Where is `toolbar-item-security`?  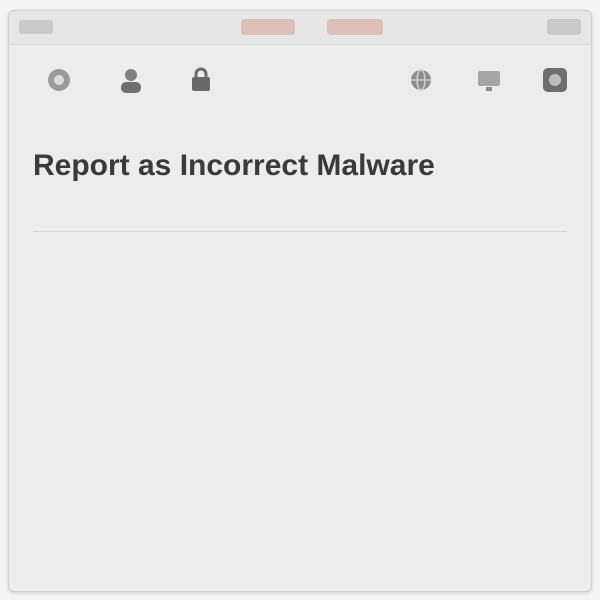 toolbar-item-security is located at coordinates (201, 81).